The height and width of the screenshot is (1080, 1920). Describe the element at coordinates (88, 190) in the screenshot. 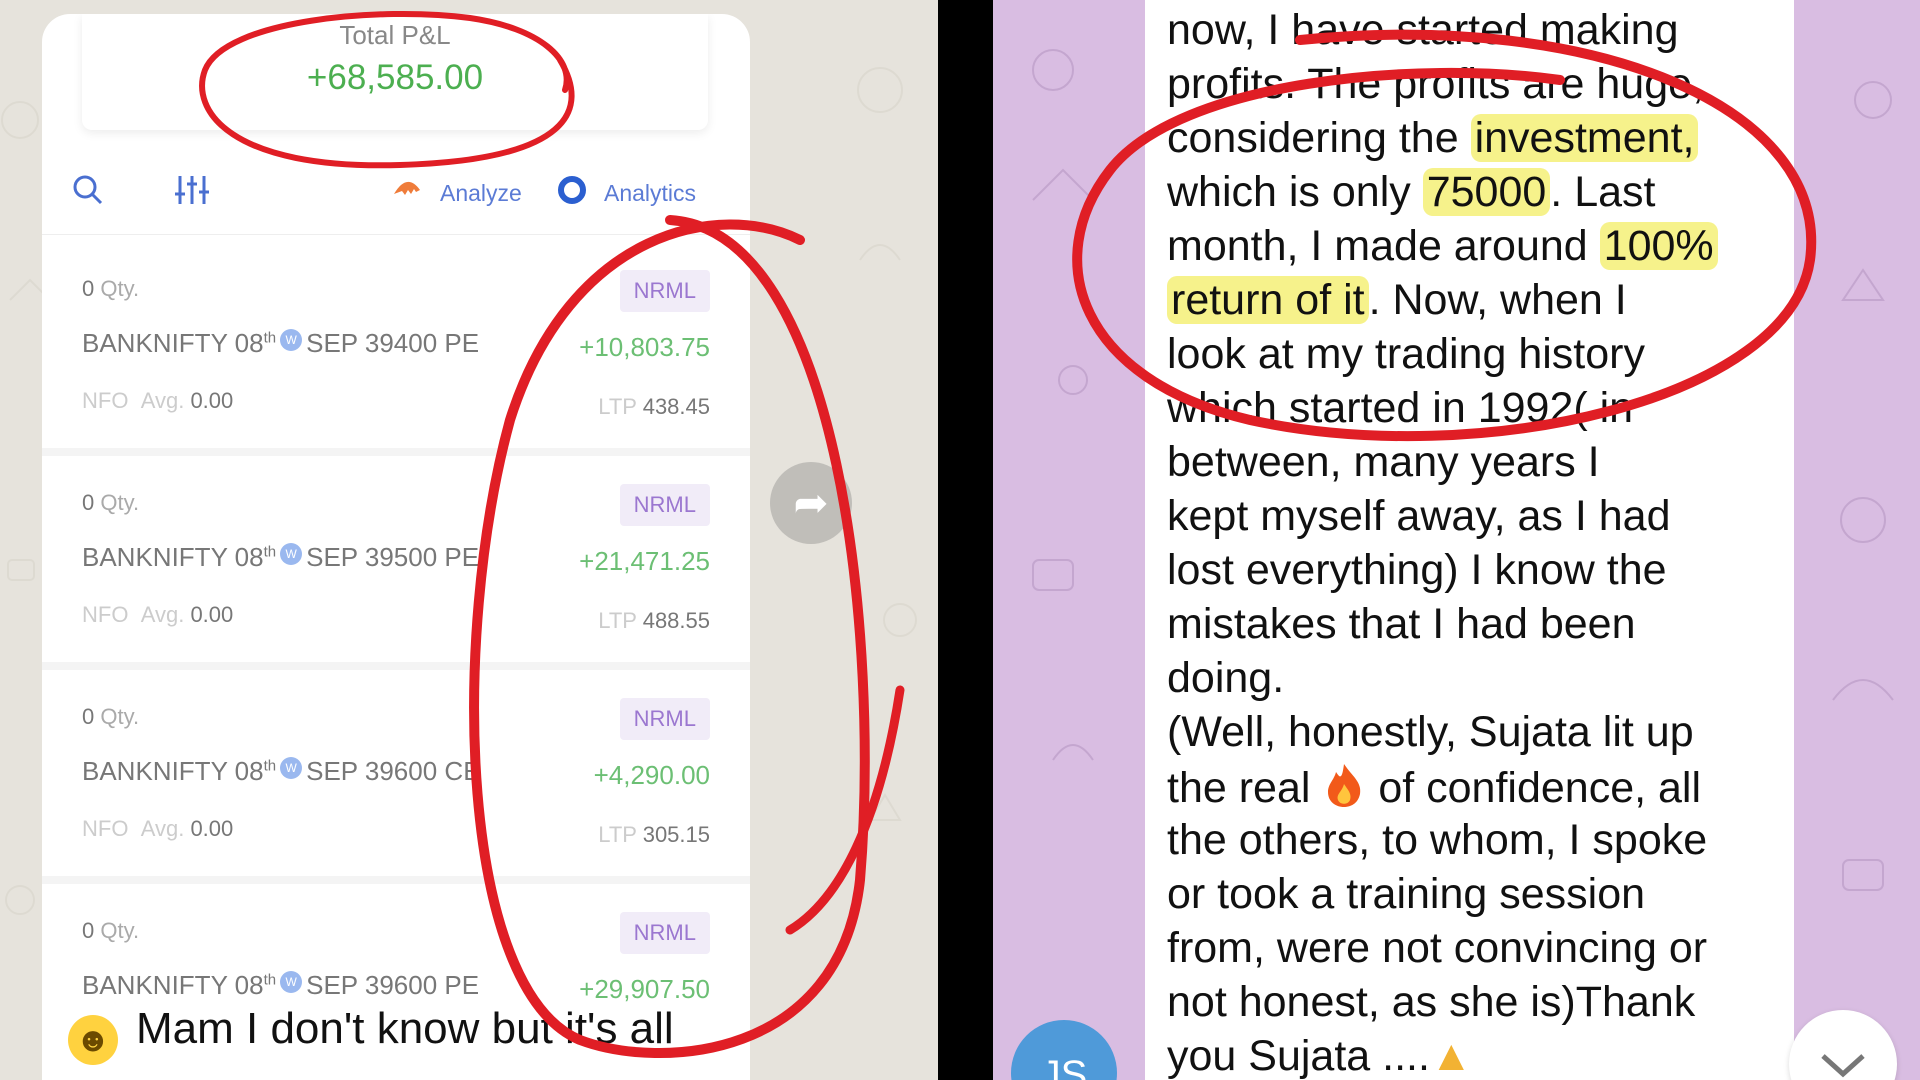

I see `search-icon` at that location.